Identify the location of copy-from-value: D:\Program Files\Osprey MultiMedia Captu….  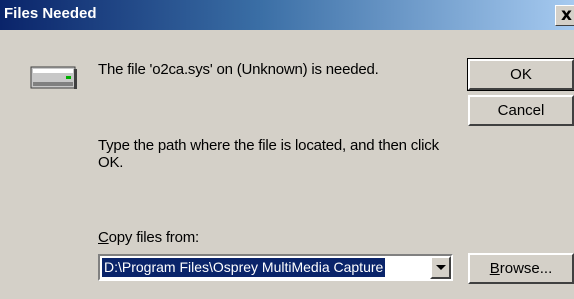
(244, 267).